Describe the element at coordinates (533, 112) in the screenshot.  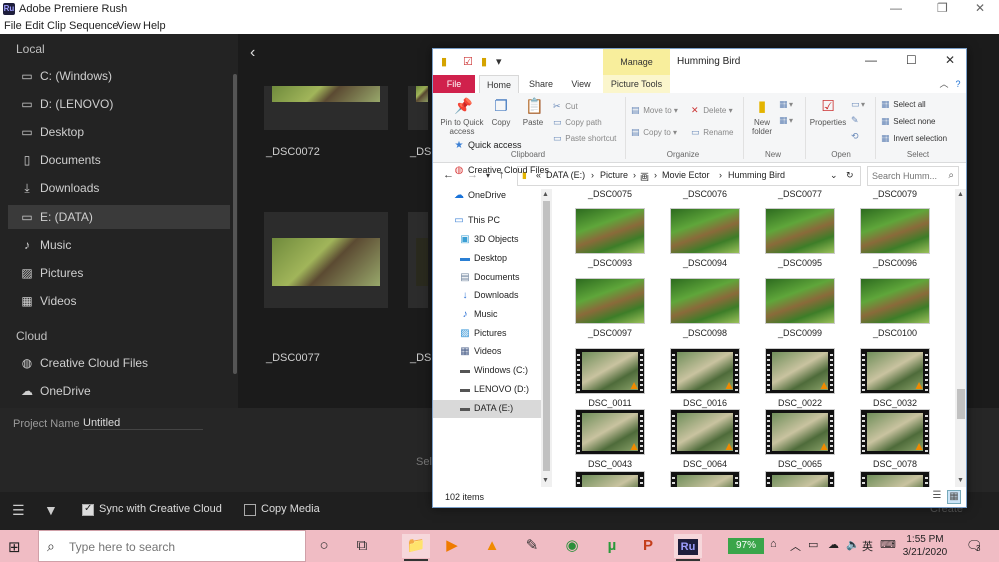
I see `paste-button: 📋 Paste` at that location.